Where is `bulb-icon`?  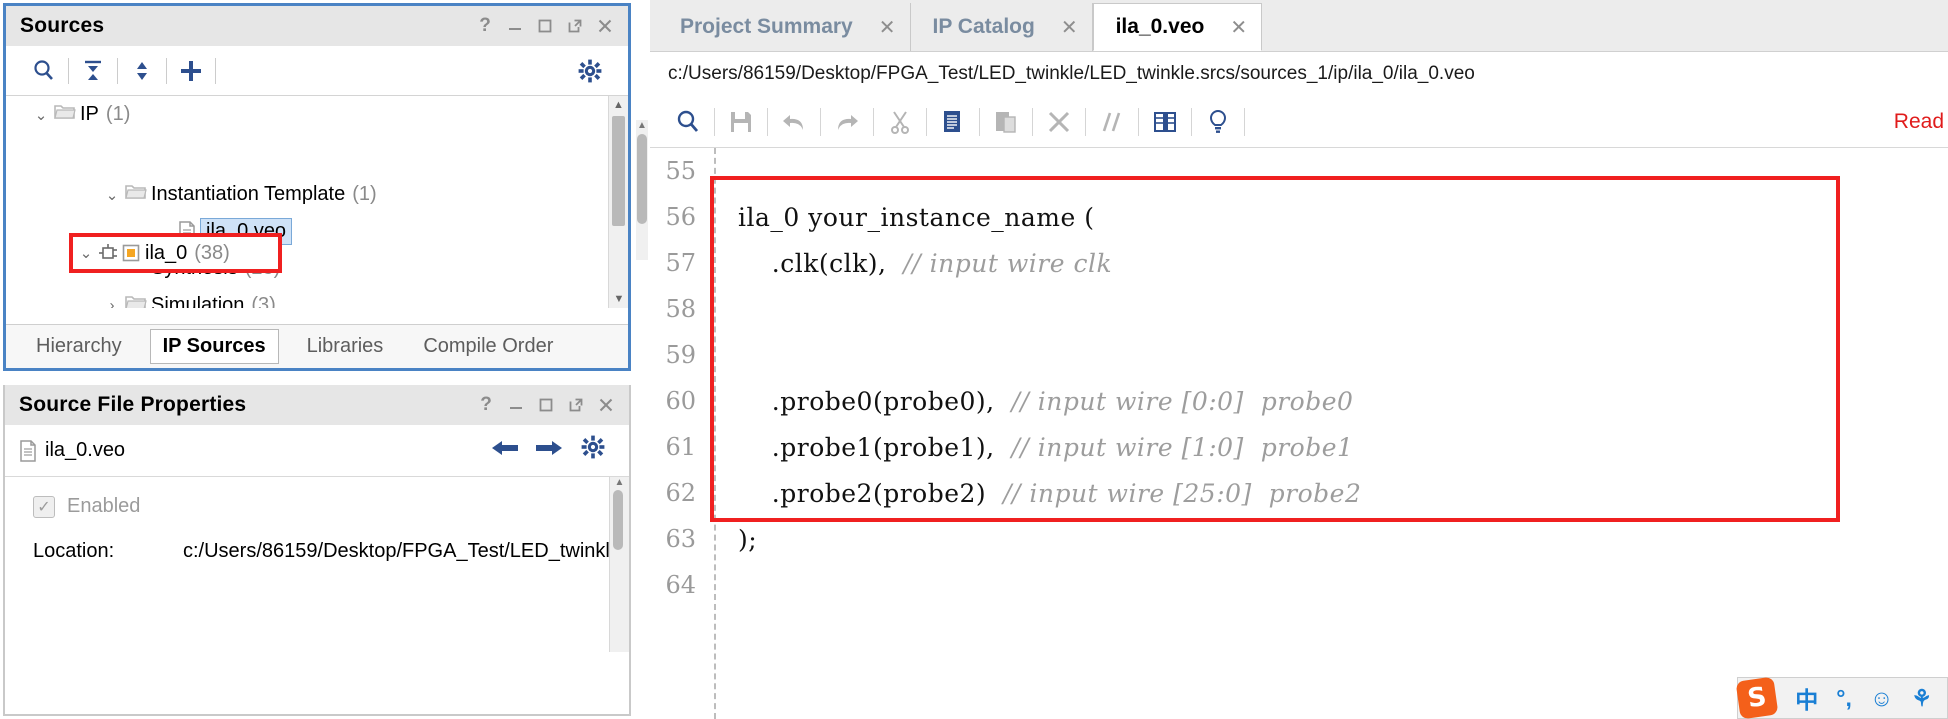
bulb-icon is located at coordinates (1218, 122).